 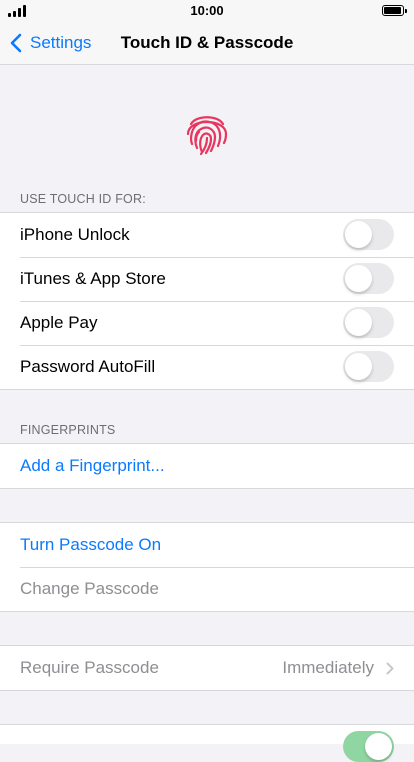 What do you see at coordinates (390, 668) in the screenshot?
I see `chevron-right-icon` at bounding box center [390, 668].